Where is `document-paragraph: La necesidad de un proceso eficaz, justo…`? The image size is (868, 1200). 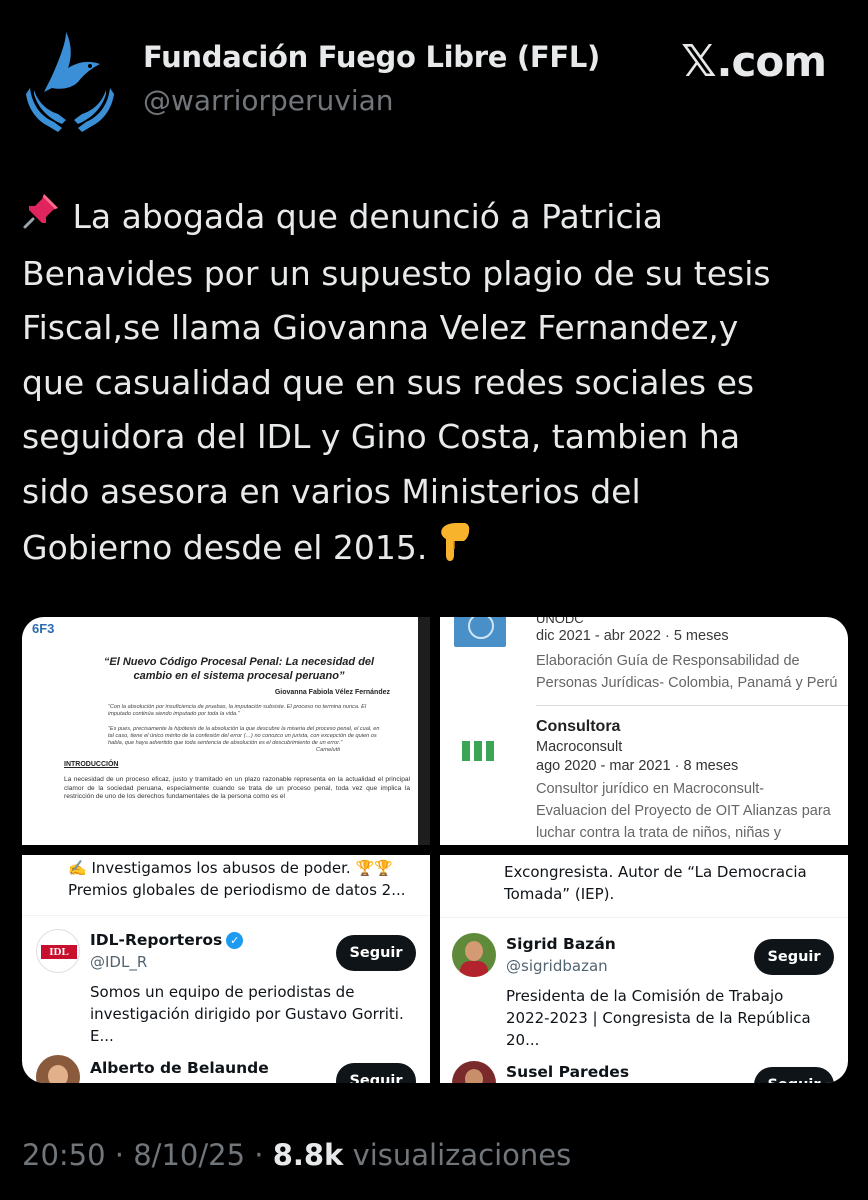 document-paragraph: La necesidad de un proceso eficaz, justo… is located at coordinates (237, 788).